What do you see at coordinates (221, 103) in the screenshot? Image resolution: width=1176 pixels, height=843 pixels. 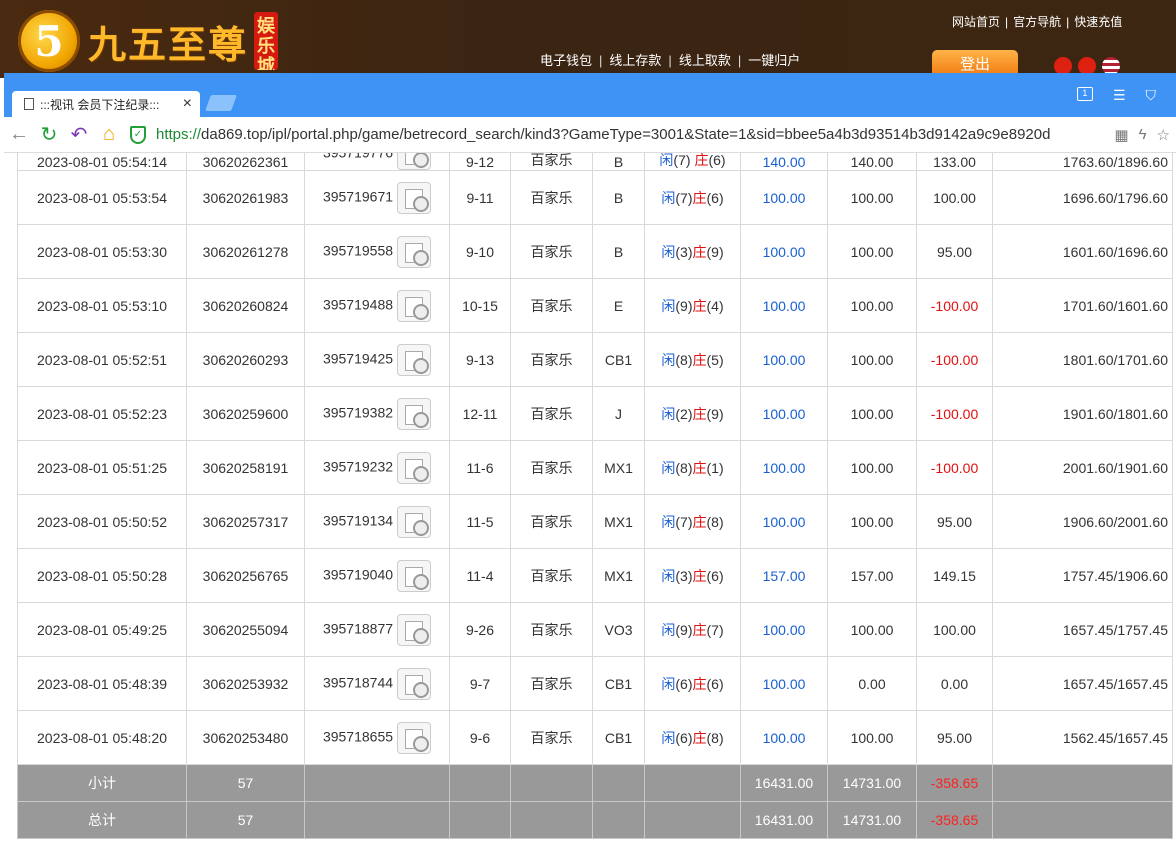 I see `new-tab-button` at bounding box center [221, 103].